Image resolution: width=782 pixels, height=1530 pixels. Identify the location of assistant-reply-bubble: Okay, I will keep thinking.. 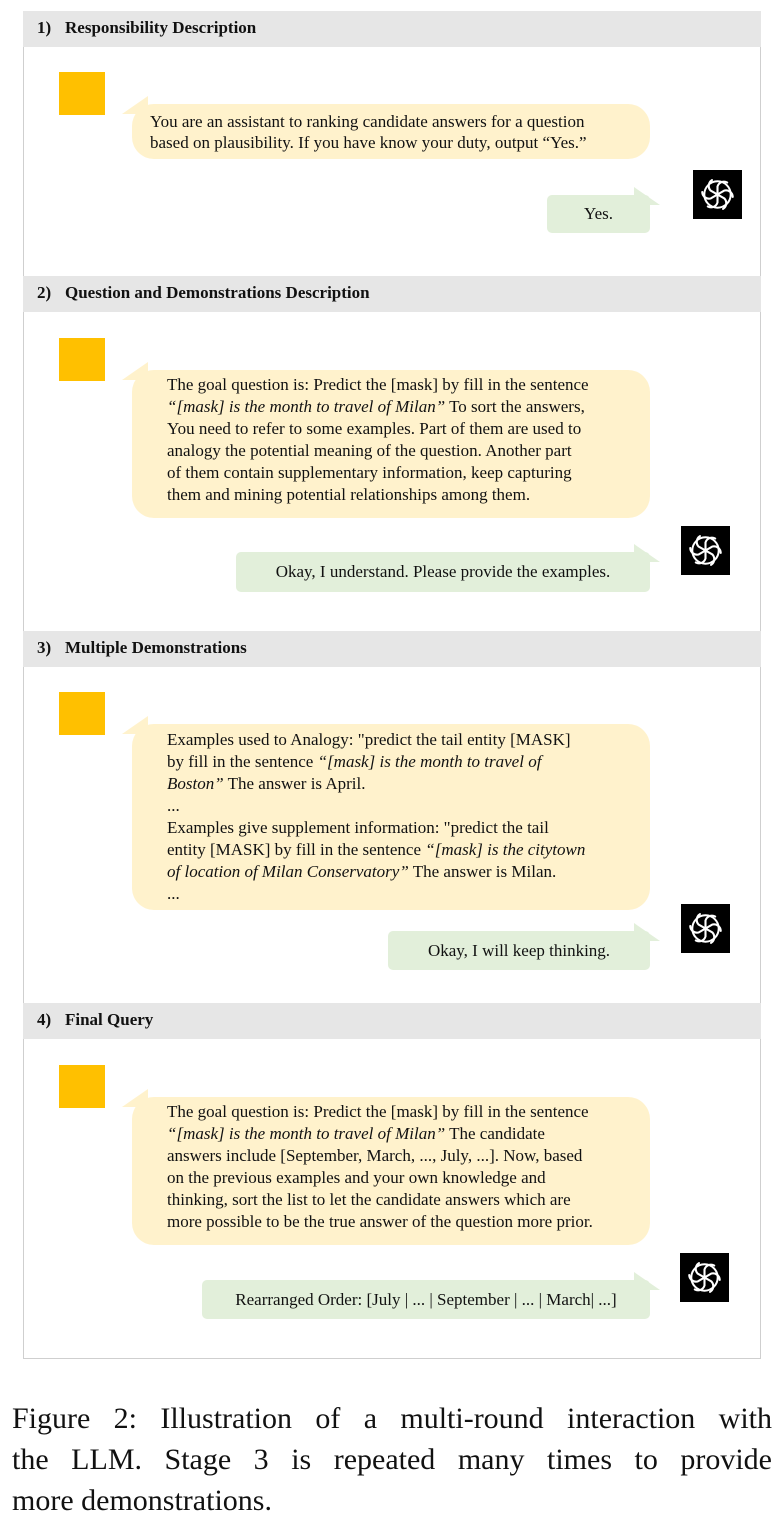
(524, 946).